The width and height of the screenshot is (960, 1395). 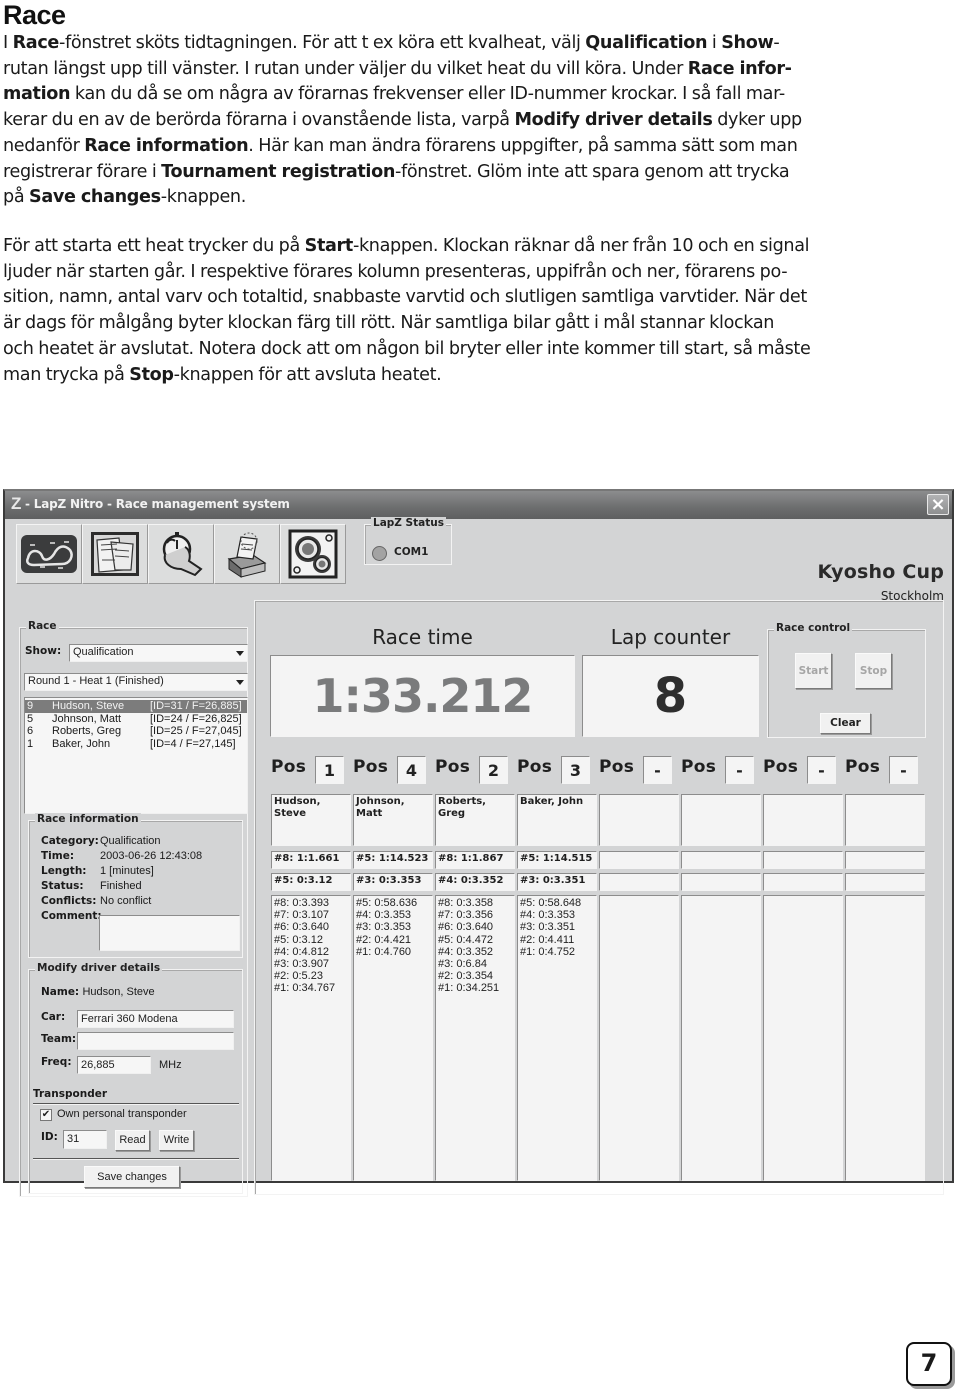 What do you see at coordinates (379, 553) in the screenshot?
I see `status-led-icon` at bounding box center [379, 553].